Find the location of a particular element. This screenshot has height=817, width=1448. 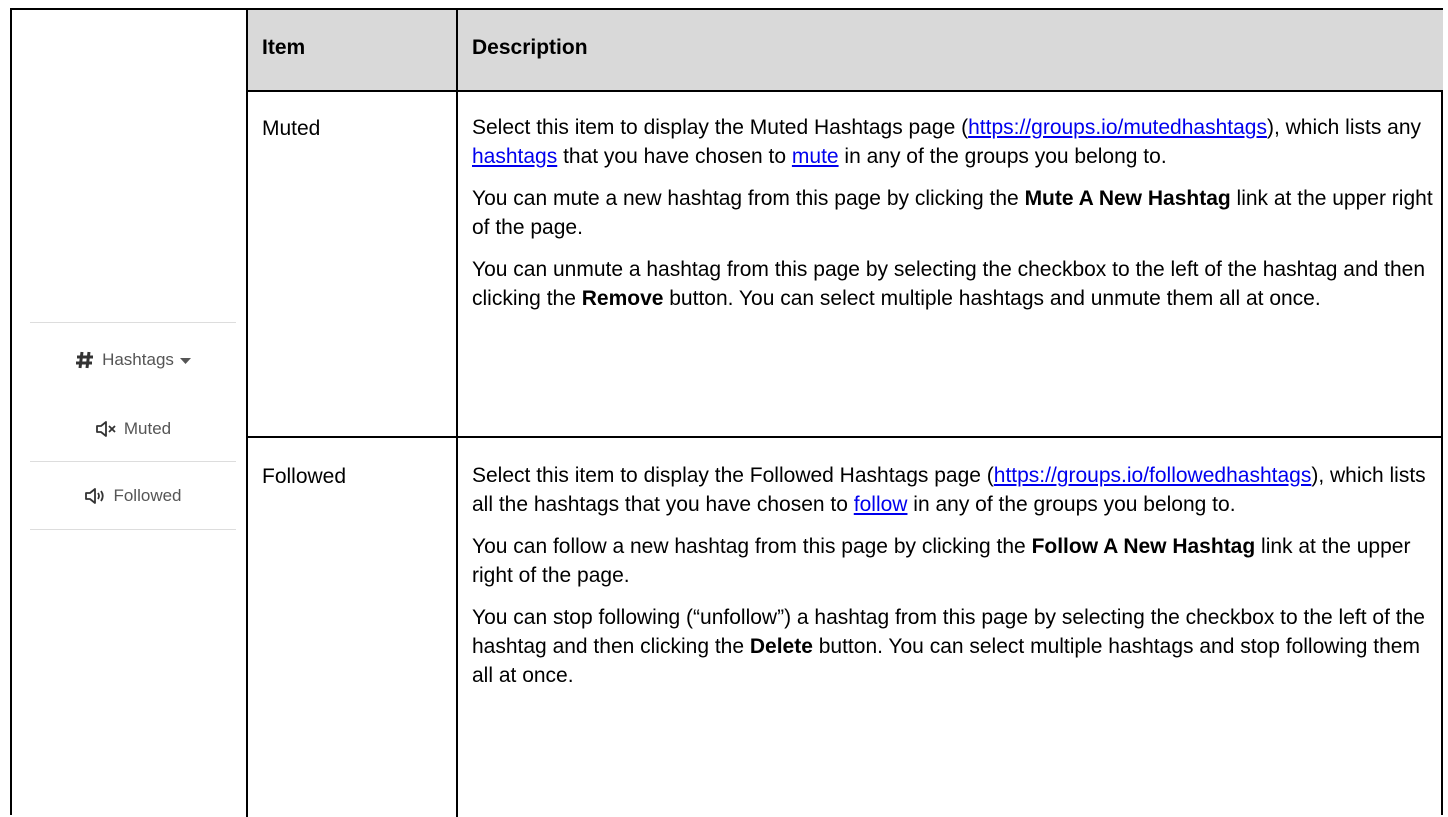

link: https://groups.io/followedhashtags is located at coordinates (1153, 475).